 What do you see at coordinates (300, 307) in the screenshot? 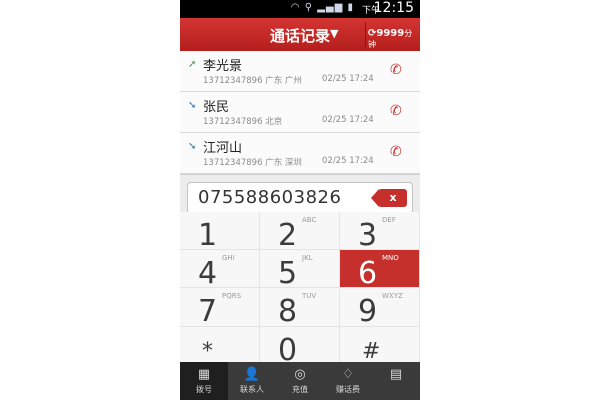
I see `key-8: 8 TUV` at bounding box center [300, 307].